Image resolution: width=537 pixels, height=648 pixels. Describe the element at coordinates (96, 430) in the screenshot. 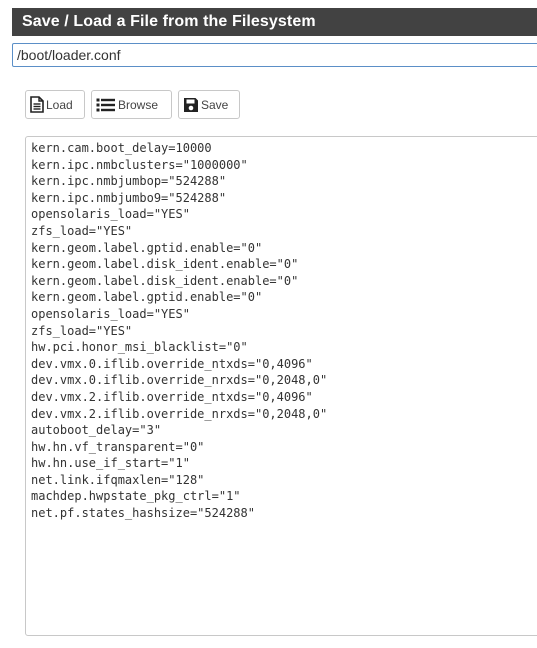

I see `editor-line: autoboot_delay="3"` at that location.